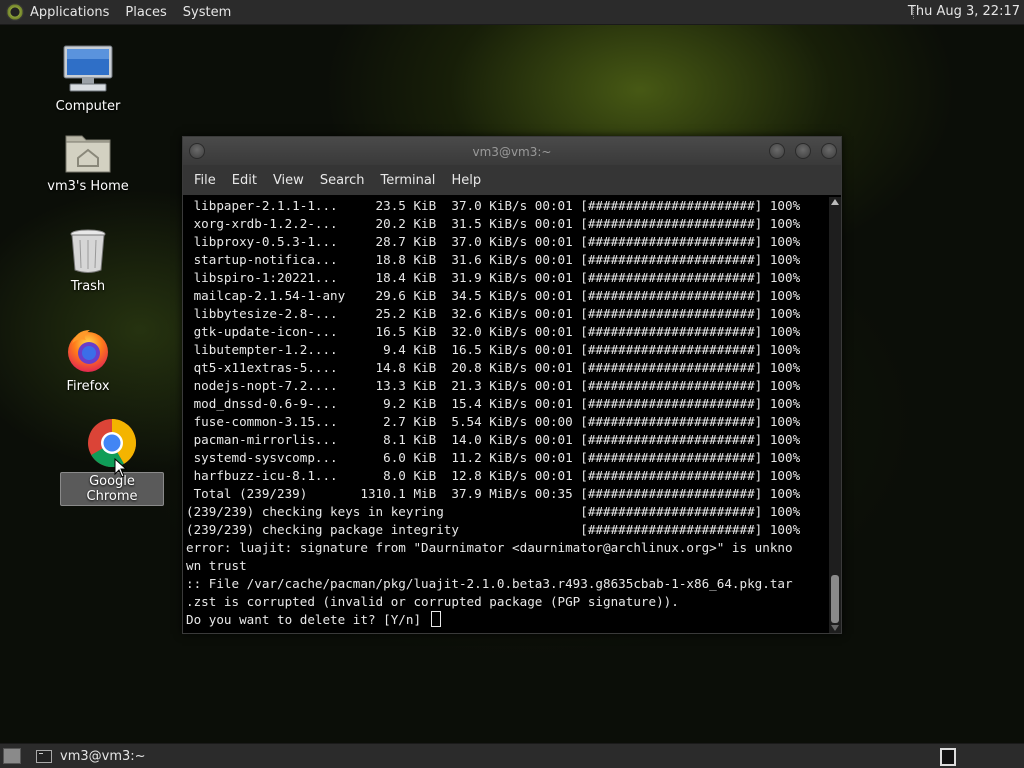 The image size is (1024, 768). What do you see at coordinates (466, 180) in the screenshot?
I see `menu-help: Help` at bounding box center [466, 180].